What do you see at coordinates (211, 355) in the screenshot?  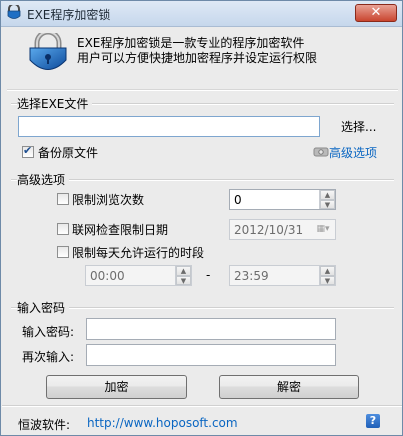 I see `confirm-password-input` at bounding box center [211, 355].